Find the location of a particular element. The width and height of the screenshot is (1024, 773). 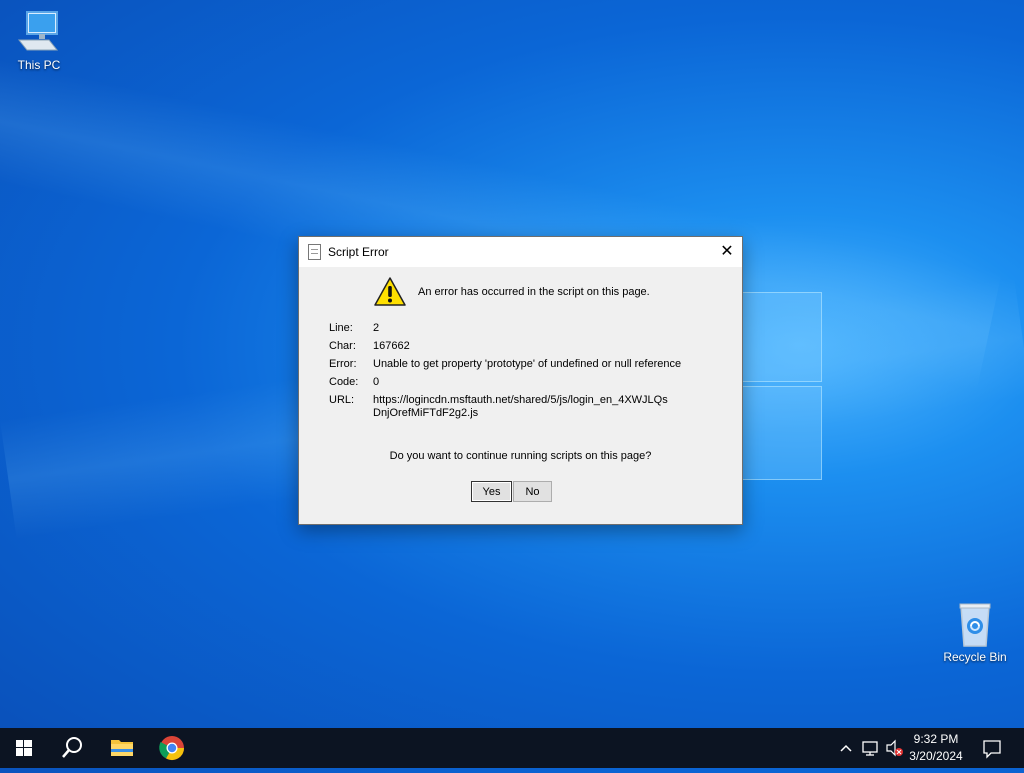

char-value: 167662 is located at coordinates (391, 346).